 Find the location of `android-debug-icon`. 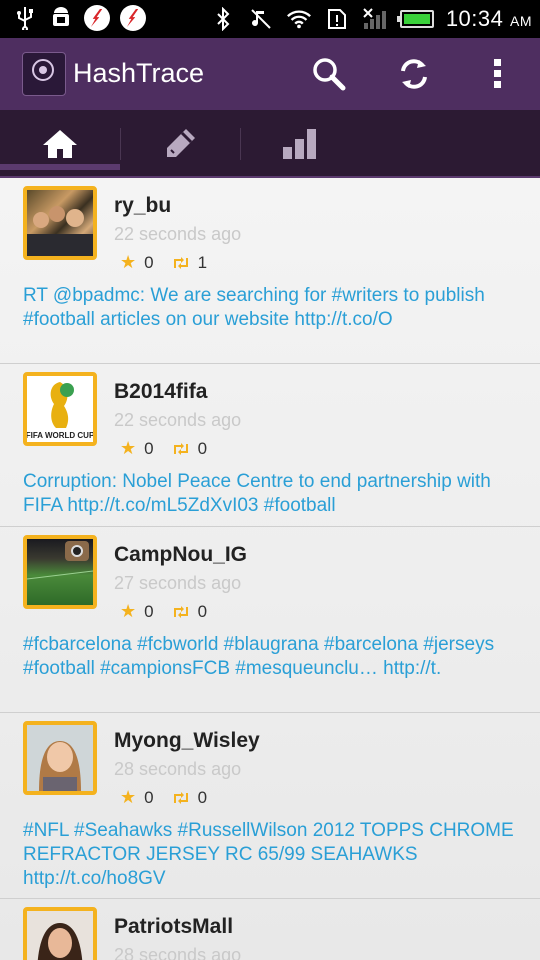

android-debug-icon is located at coordinates (61, 18).